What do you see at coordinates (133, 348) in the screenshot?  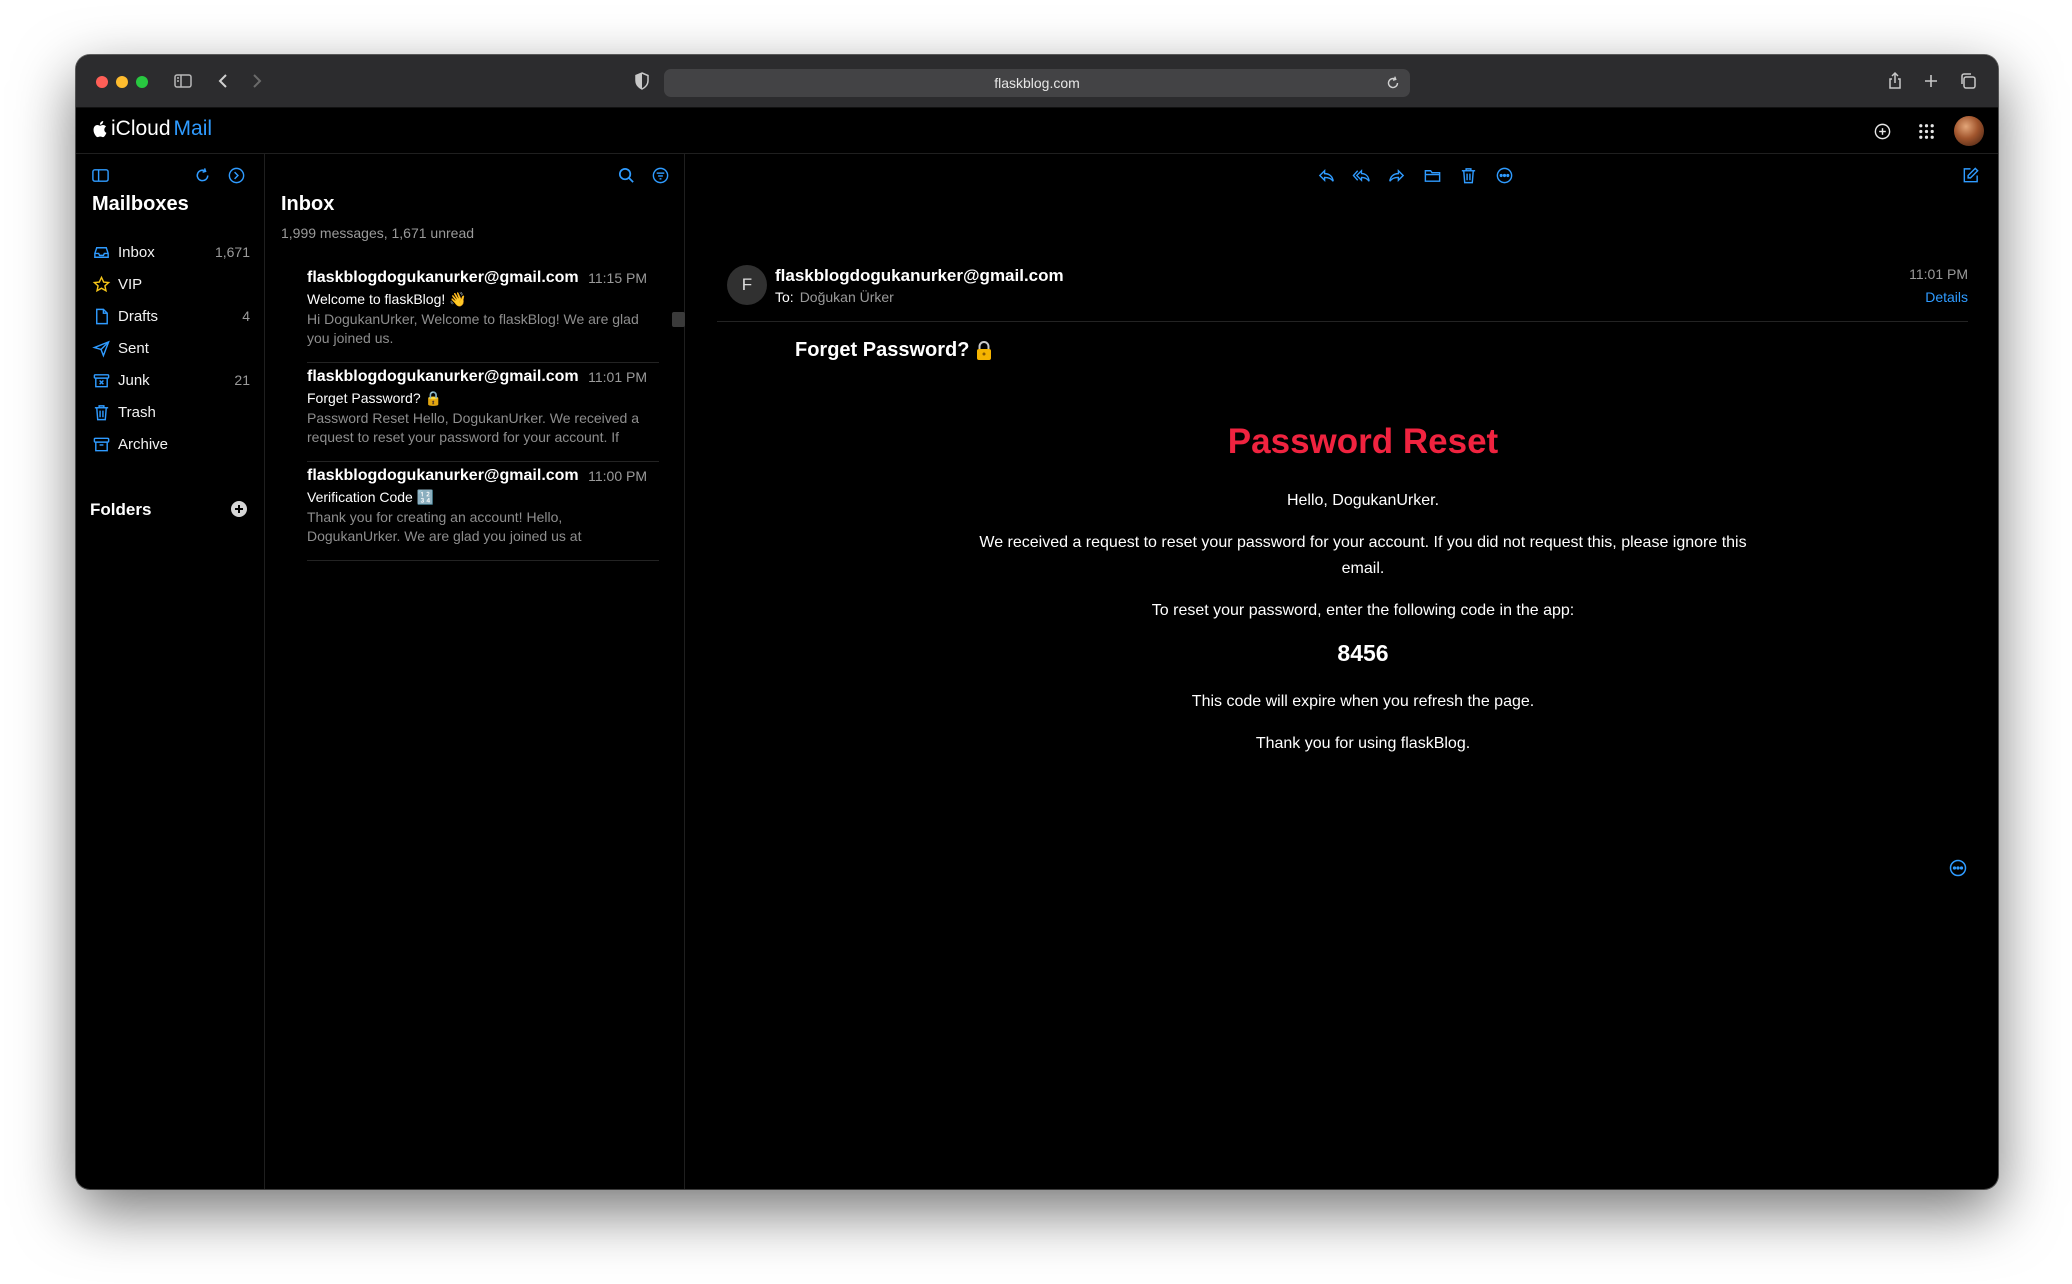 I see `mailbox-label: Sent` at bounding box center [133, 348].